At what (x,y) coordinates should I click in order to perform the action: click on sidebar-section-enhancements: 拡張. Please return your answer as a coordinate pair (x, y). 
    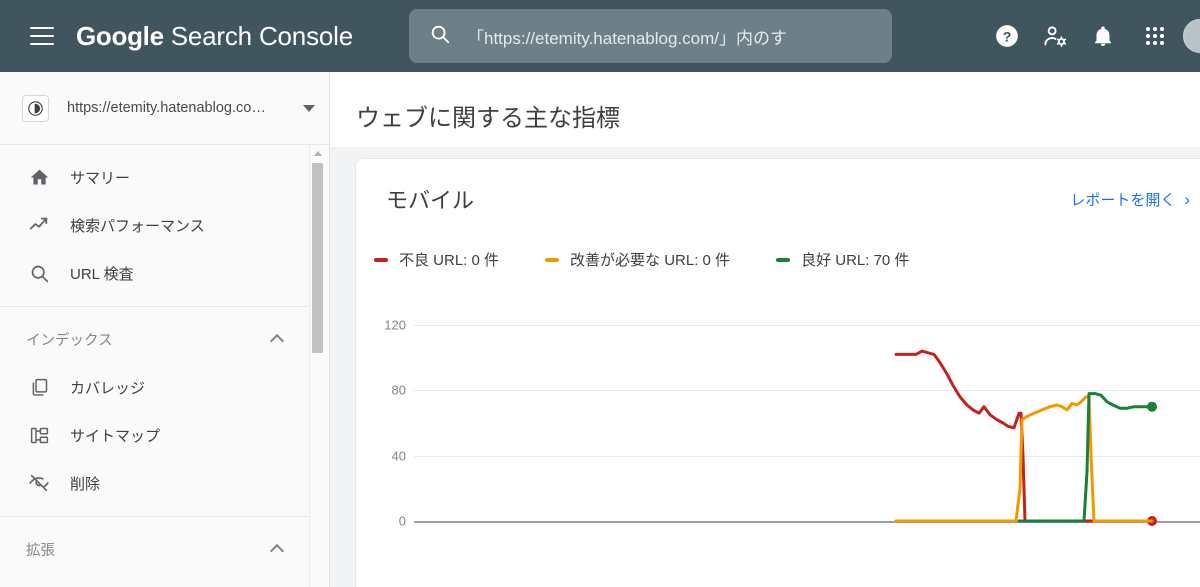
    Looking at the image, I should click on (155, 549).